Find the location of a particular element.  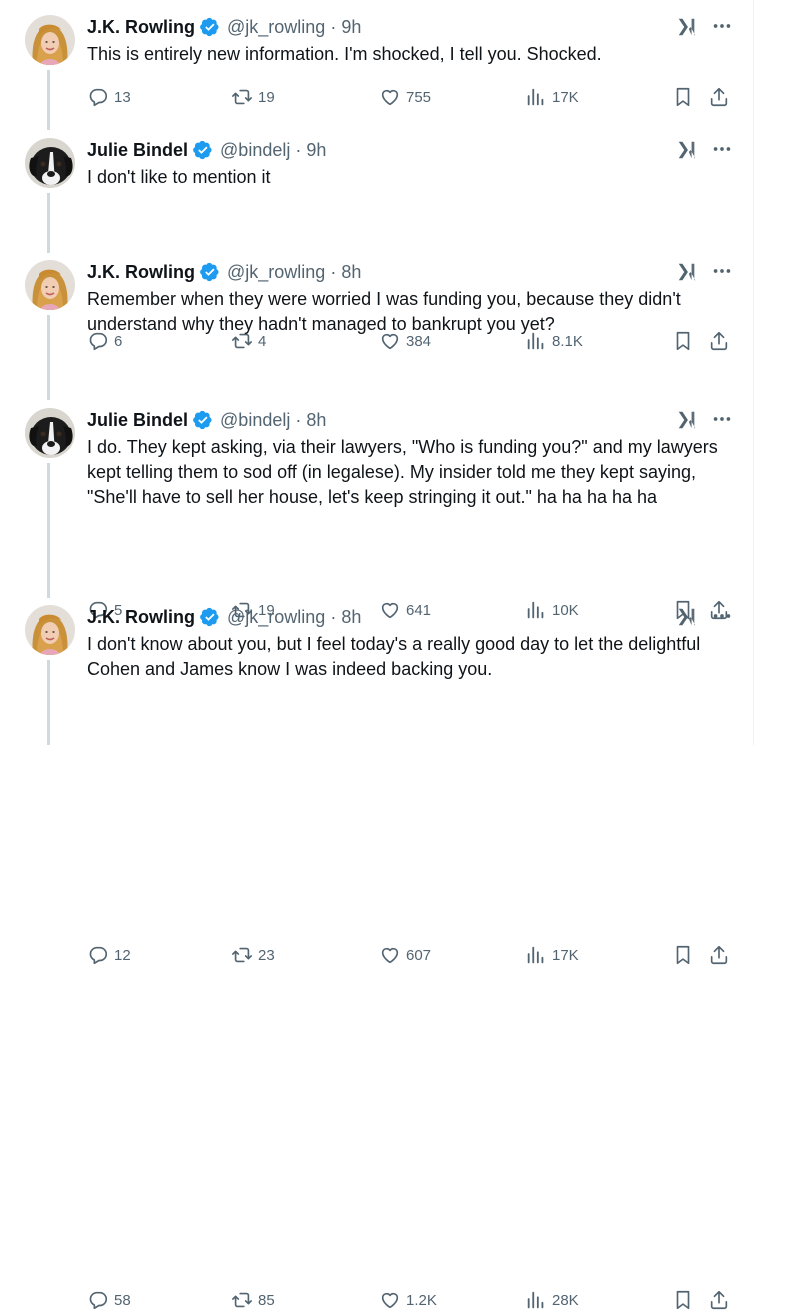

tweet-header: J.K. Rowling @jk_rowling · 8h is located at coordinates (224, 617).